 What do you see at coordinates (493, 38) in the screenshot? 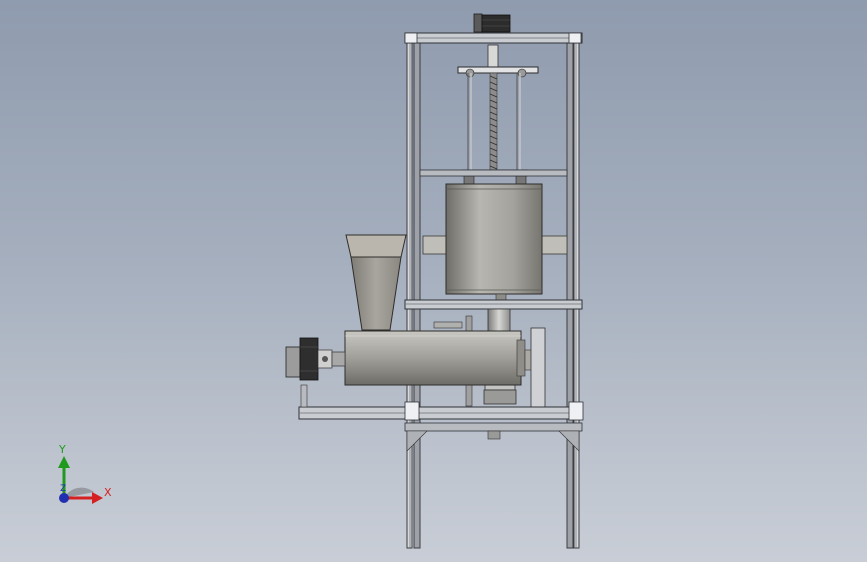
I see `frame-top-crossbar` at bounding box center [493, 38].